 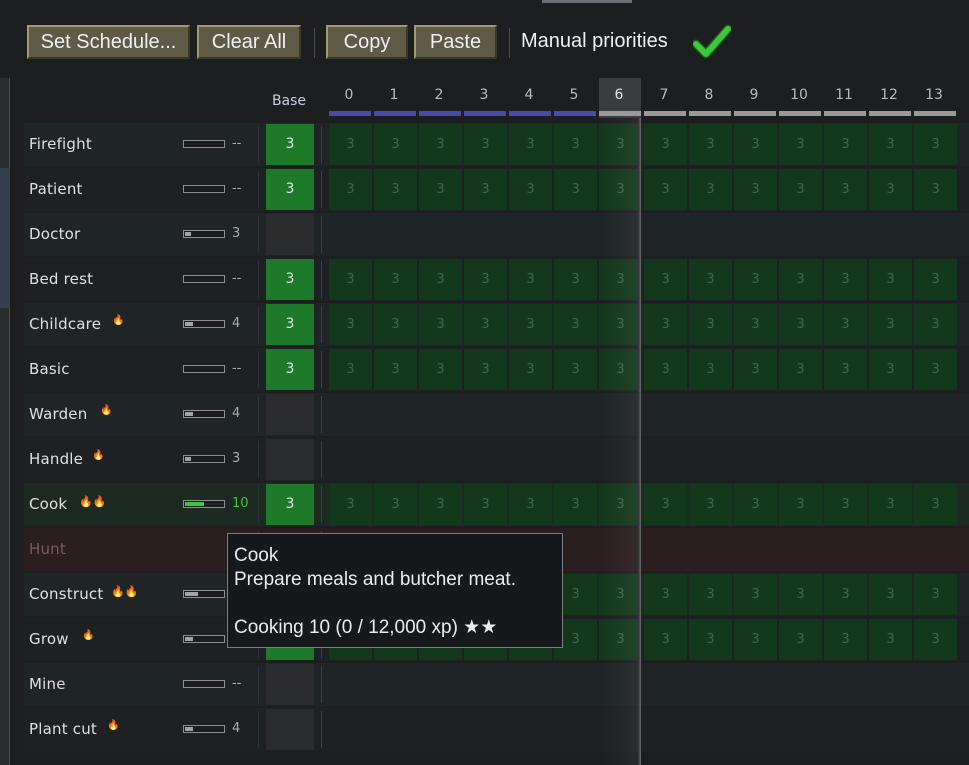 I want to click on paste-button: Paste, so click(x=455, y=42).